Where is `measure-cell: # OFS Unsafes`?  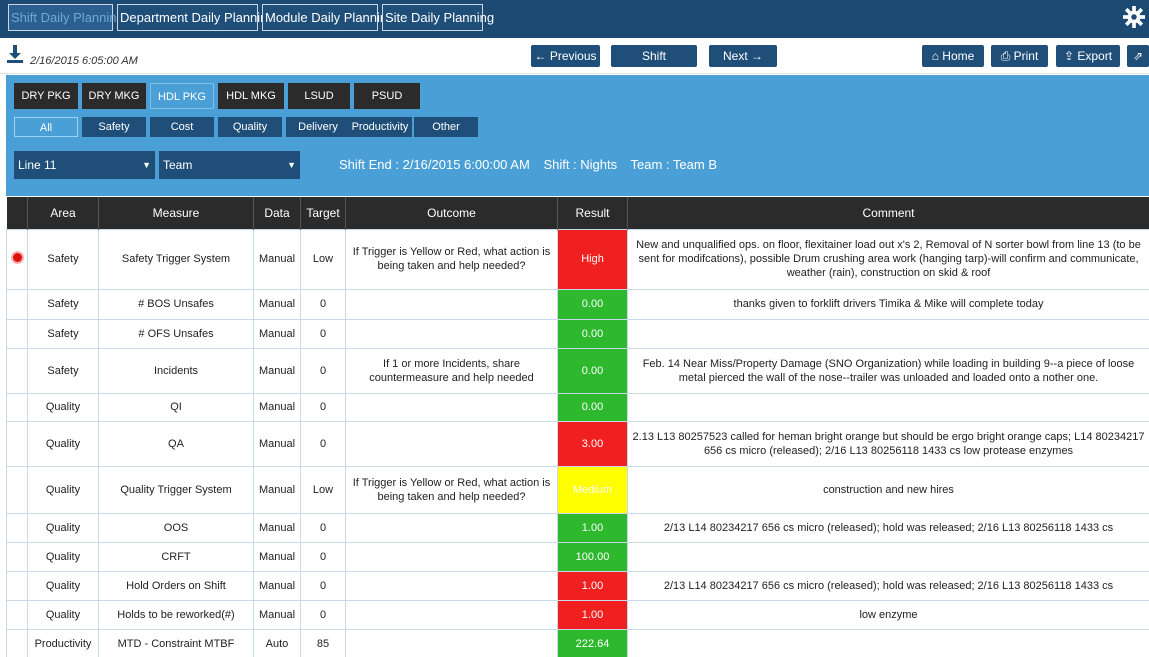 measure-cell: # OFS Unsafes is located at coordinates (176, 333).